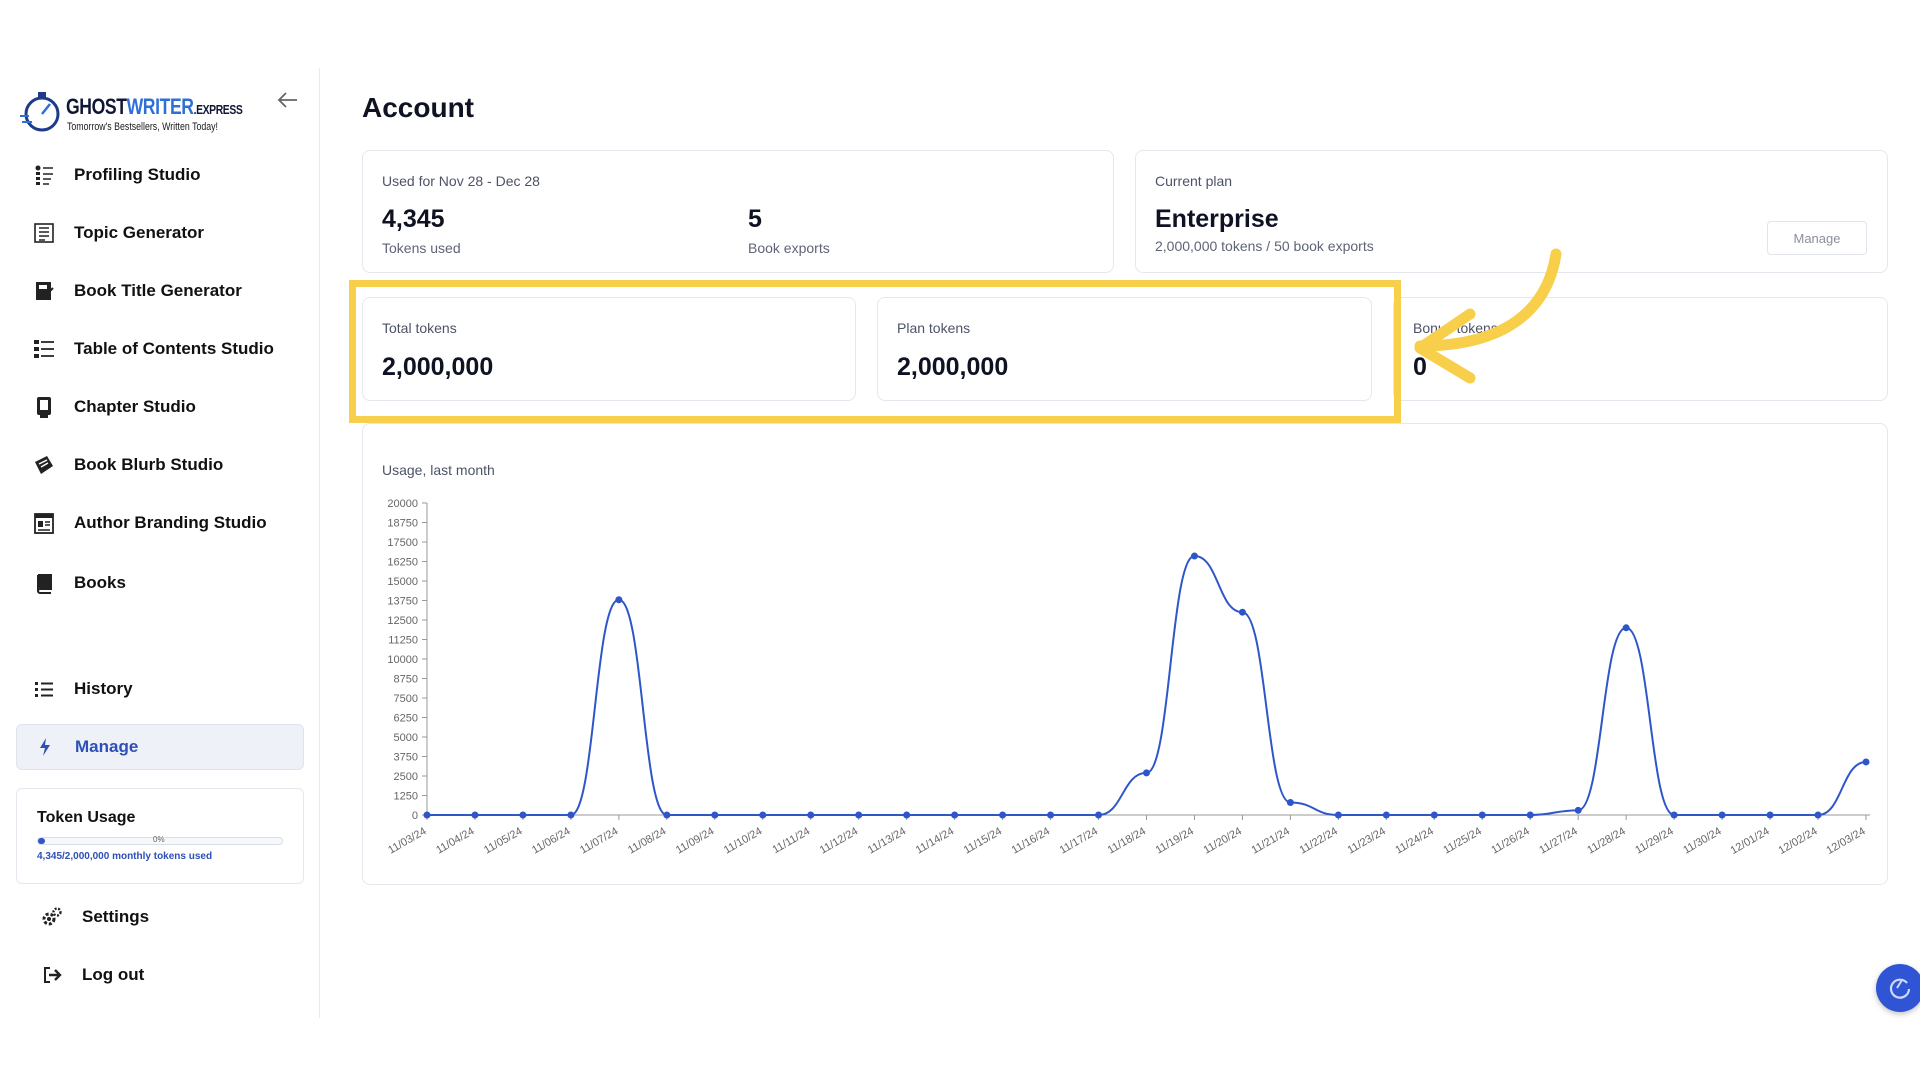 This screenshot has height=1080, width=1920. Describe the element at coordinates (42, 841) in the screenshot. I see `token-usage-progress-fill` at that location.